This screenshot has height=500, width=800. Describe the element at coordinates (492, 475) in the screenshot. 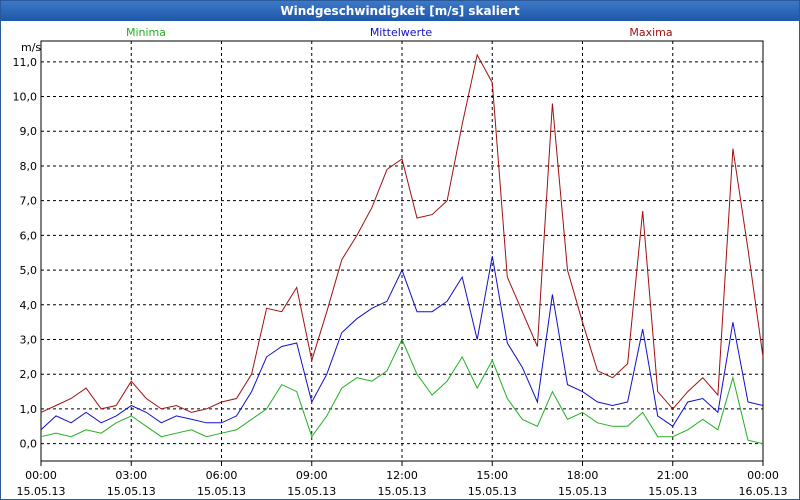

I see `x-tick-time: 15:00` at that location.